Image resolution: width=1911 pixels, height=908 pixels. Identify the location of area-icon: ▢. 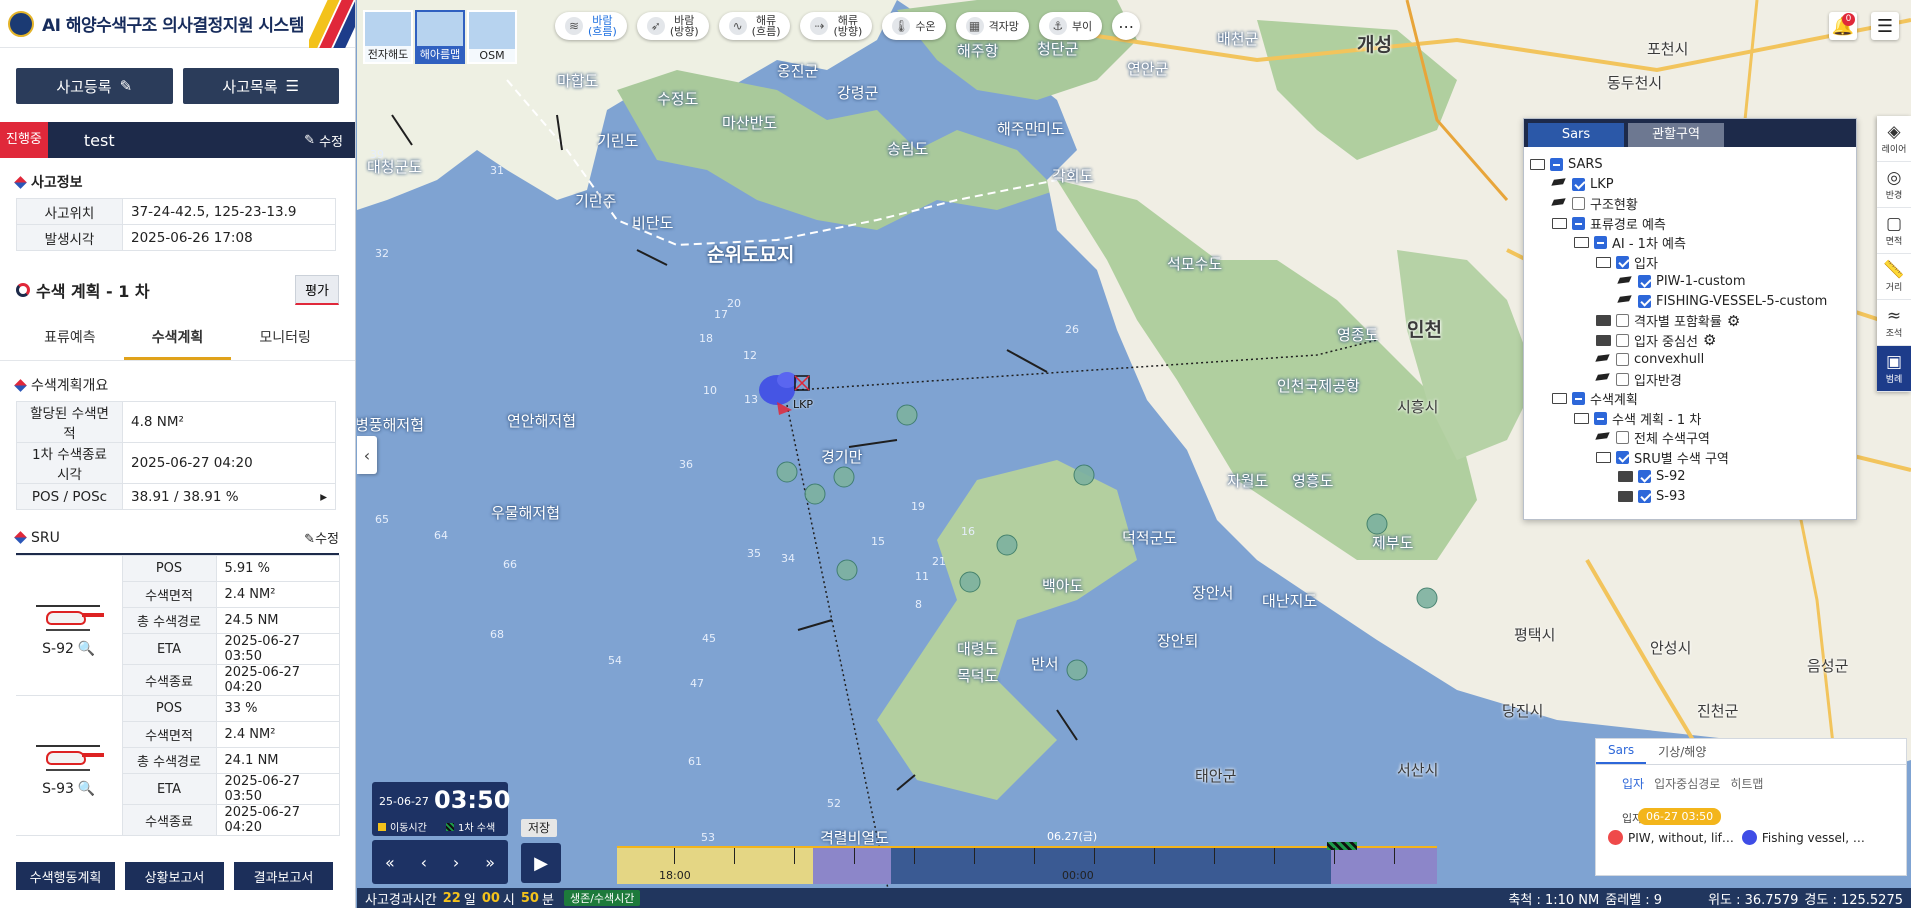
(1894, 224).